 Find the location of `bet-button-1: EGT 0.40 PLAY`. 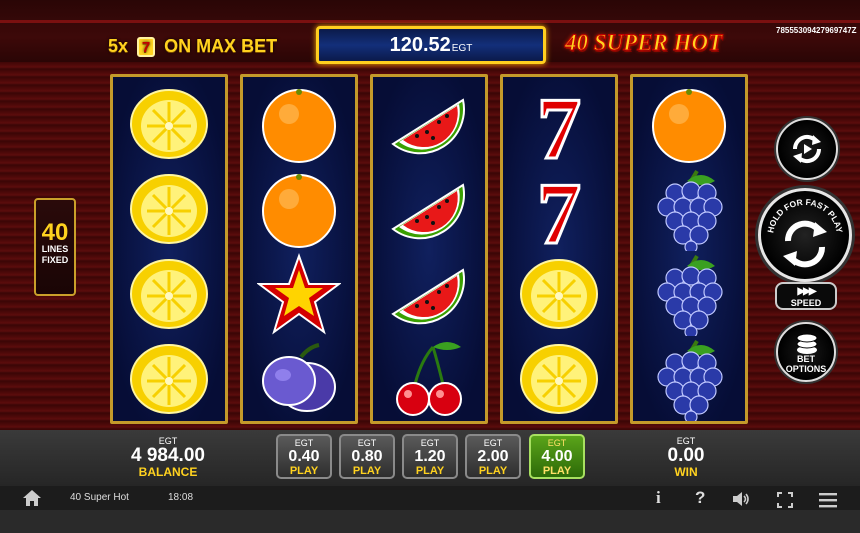

bet-button-1: EGT 0.40 PLAY is located at coordinates (304, 456).